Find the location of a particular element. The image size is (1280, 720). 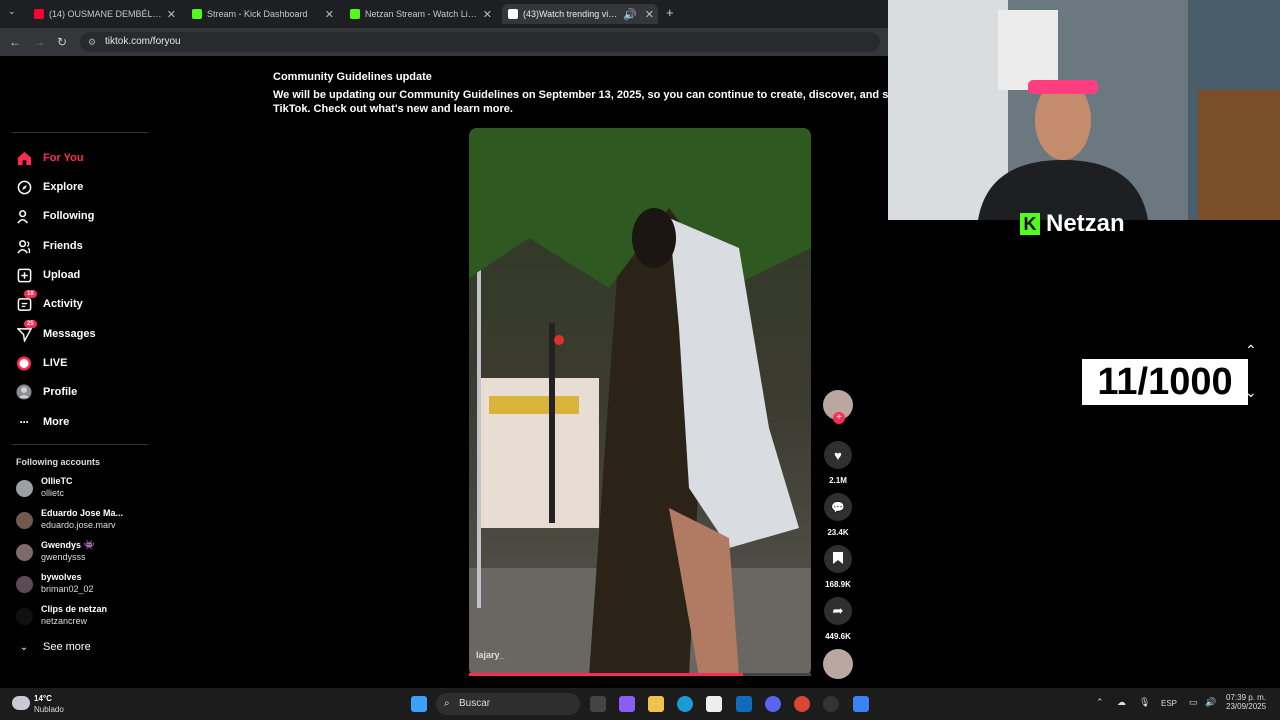

back-arrow-icon: ← is located at coordinates (15, 42).